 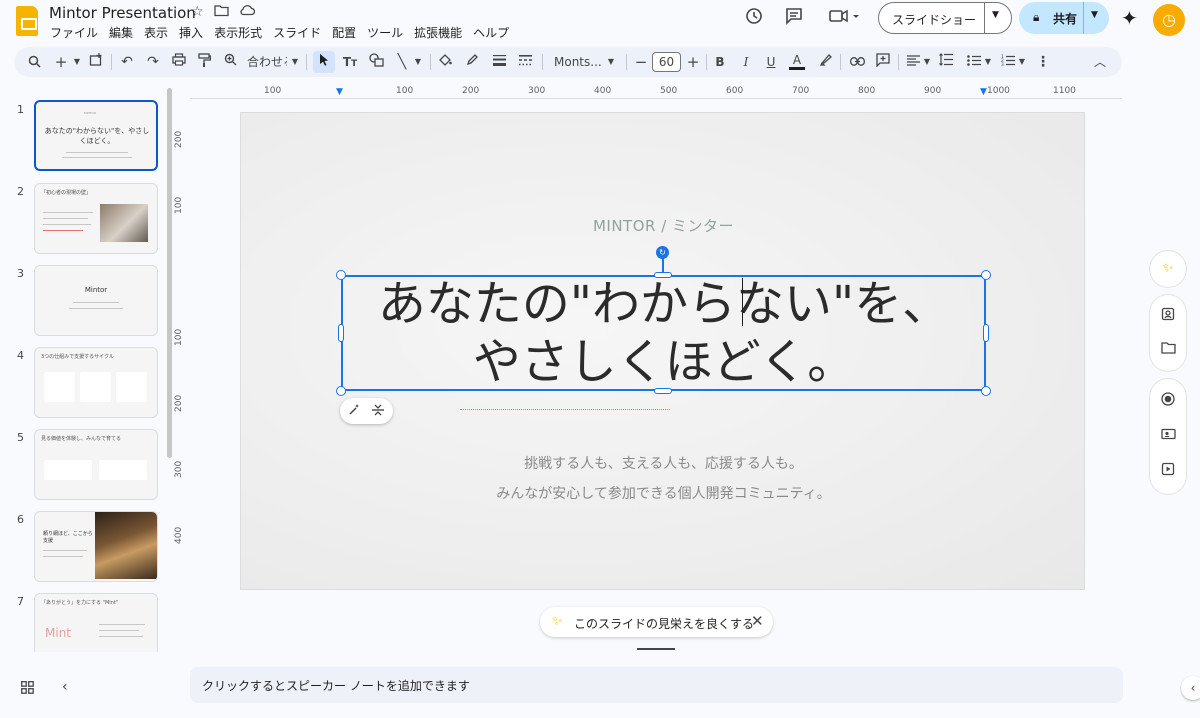 What do you see at coordinates (693, 62) in the screenshot?
I see `increase-font-size-icon: +` at bounding box center [693, 62].